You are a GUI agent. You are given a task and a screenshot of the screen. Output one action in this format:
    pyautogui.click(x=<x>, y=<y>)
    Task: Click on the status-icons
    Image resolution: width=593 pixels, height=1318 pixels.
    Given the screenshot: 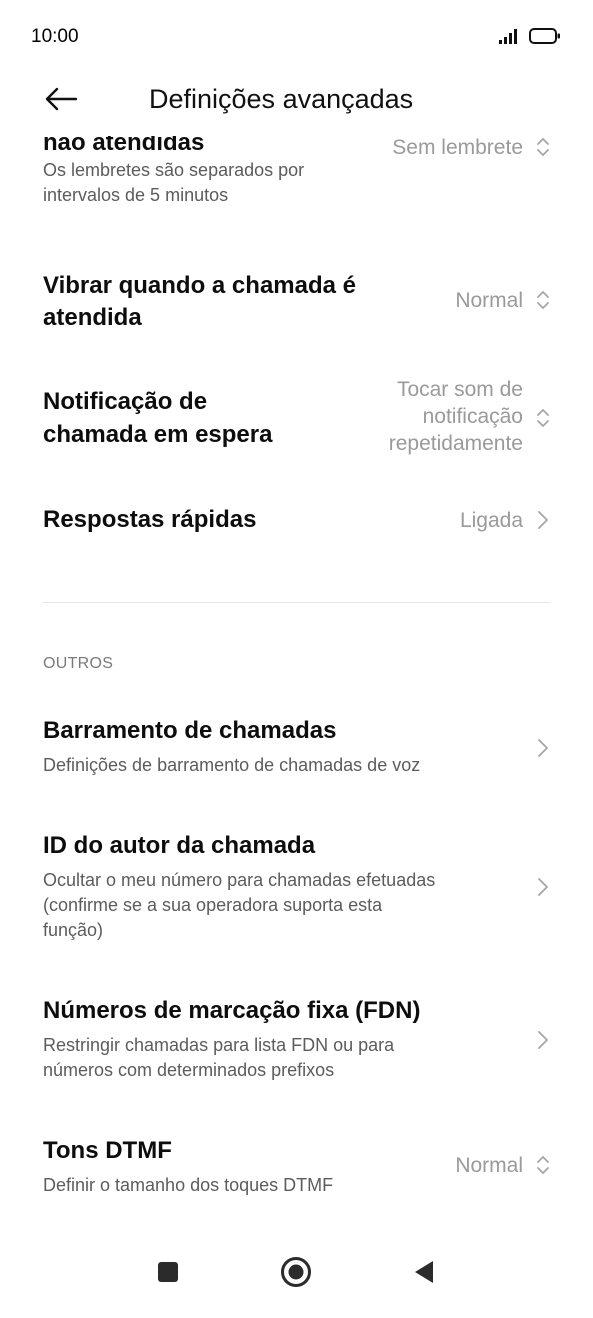 What is the action you would take?
    pyautogui.click(x=530, y=38)
    